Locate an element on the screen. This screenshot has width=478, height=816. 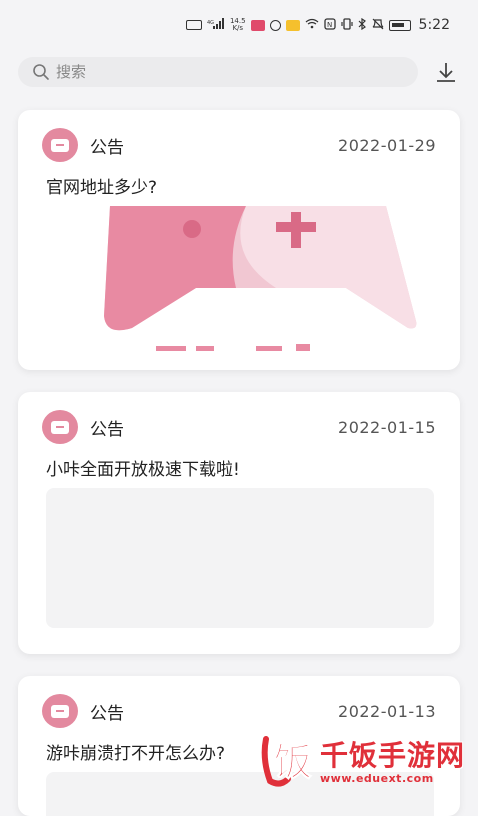
svg-text: N is located at coordinates (329, 25).